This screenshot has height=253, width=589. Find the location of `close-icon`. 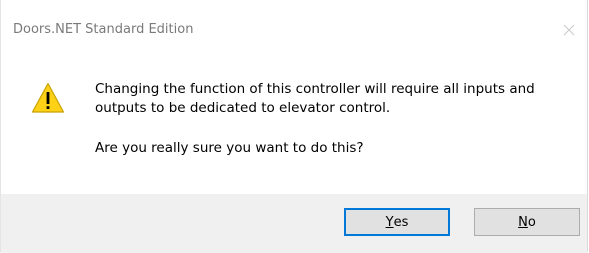

close-icon is located at coordinates (569, 30).